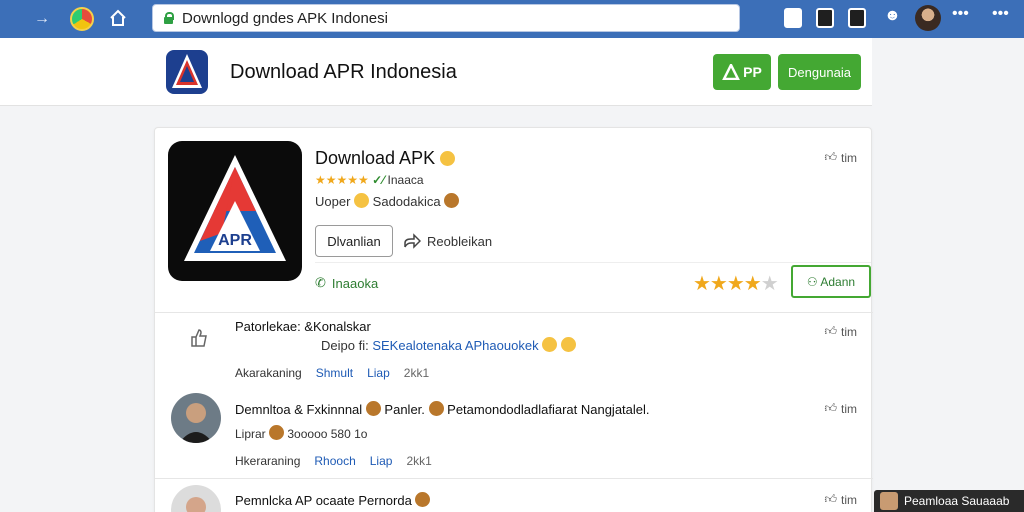 This screenshot has height=512, width=1024. I want to click on face-emoji-icon, so click(362, 200).